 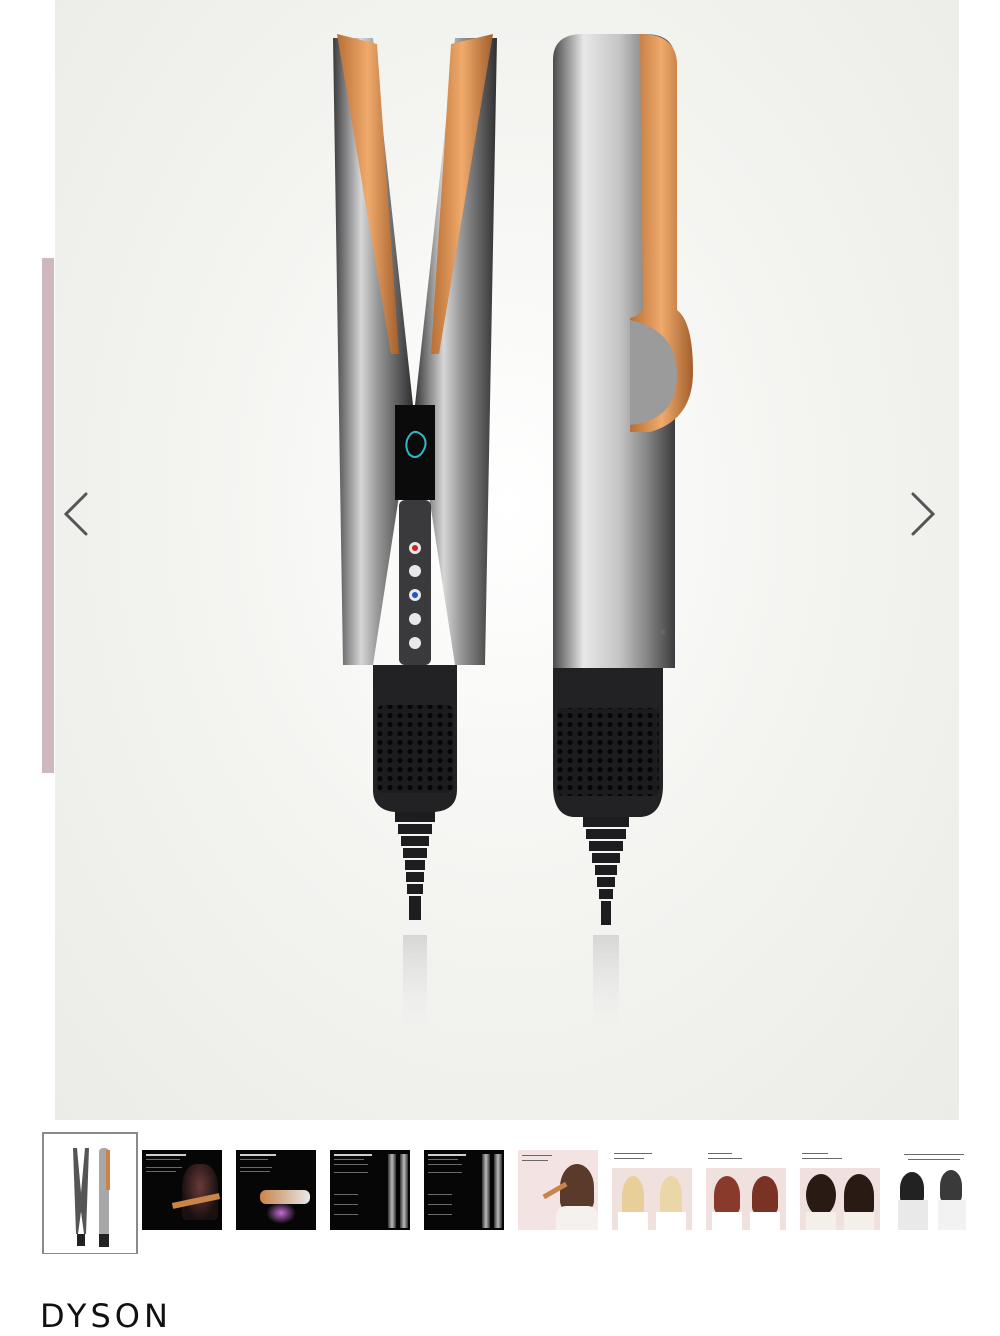 I want to click on thumbnail-before-after-wavy, so click(x=746, y=1190).